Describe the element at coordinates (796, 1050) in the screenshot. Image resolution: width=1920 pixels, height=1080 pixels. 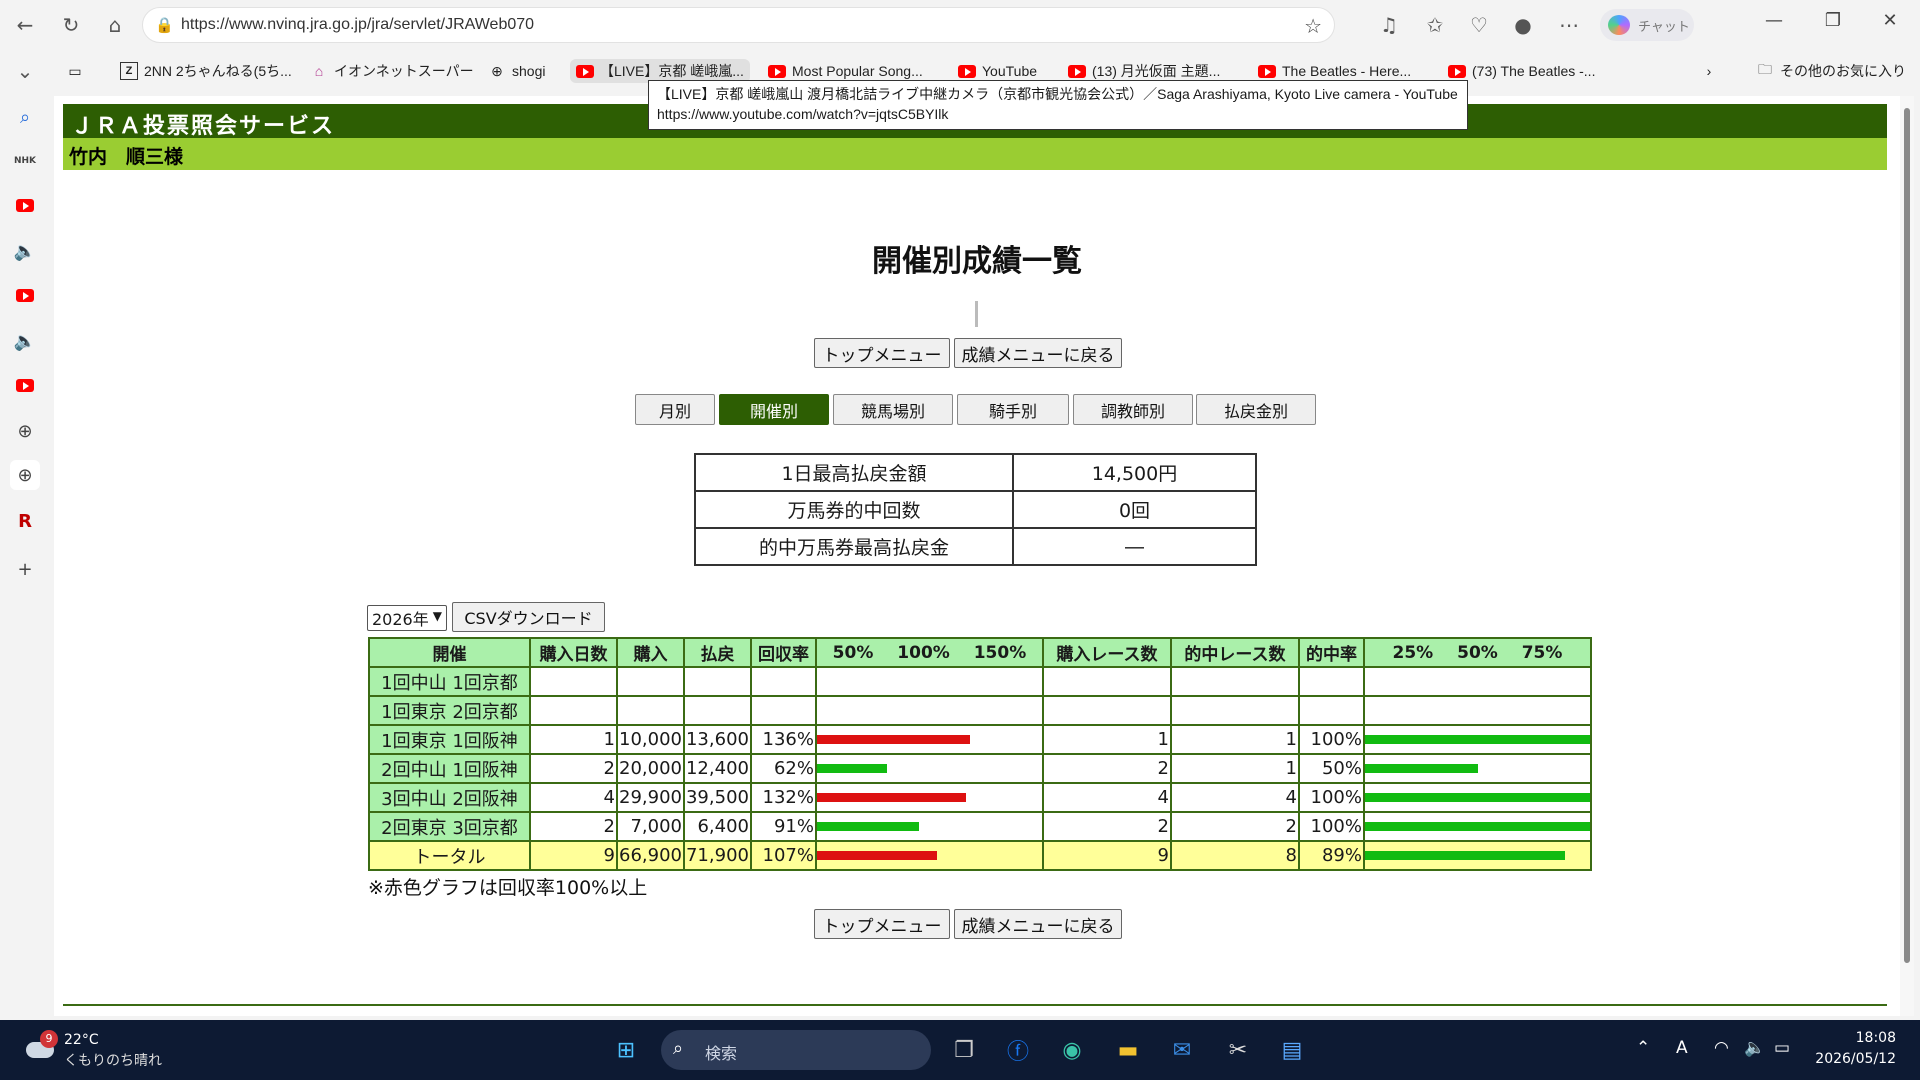
I see `taskbar-search: ⌕ 検索` at that location.